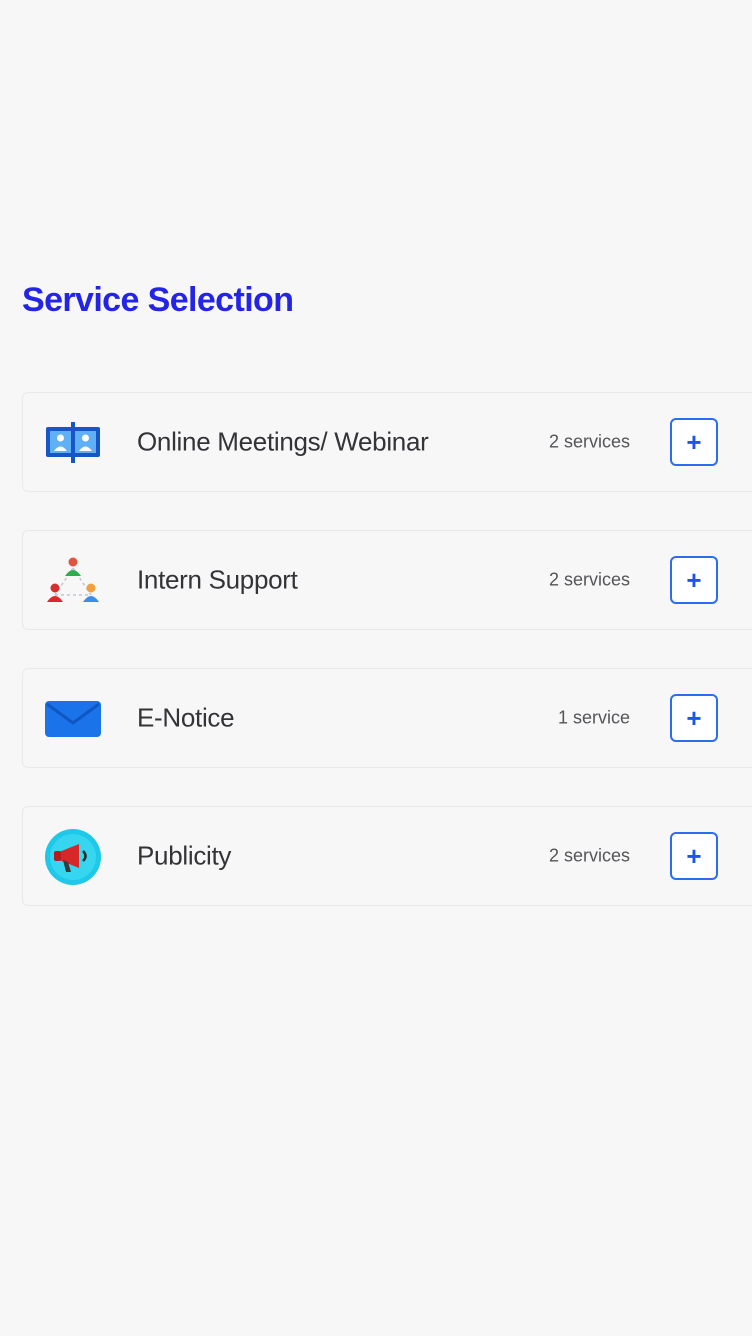  Describe the element at coordinates (387, 718) in the screenshot. I see `service-card-e-notice: E-Notice 1 service +` at that location.